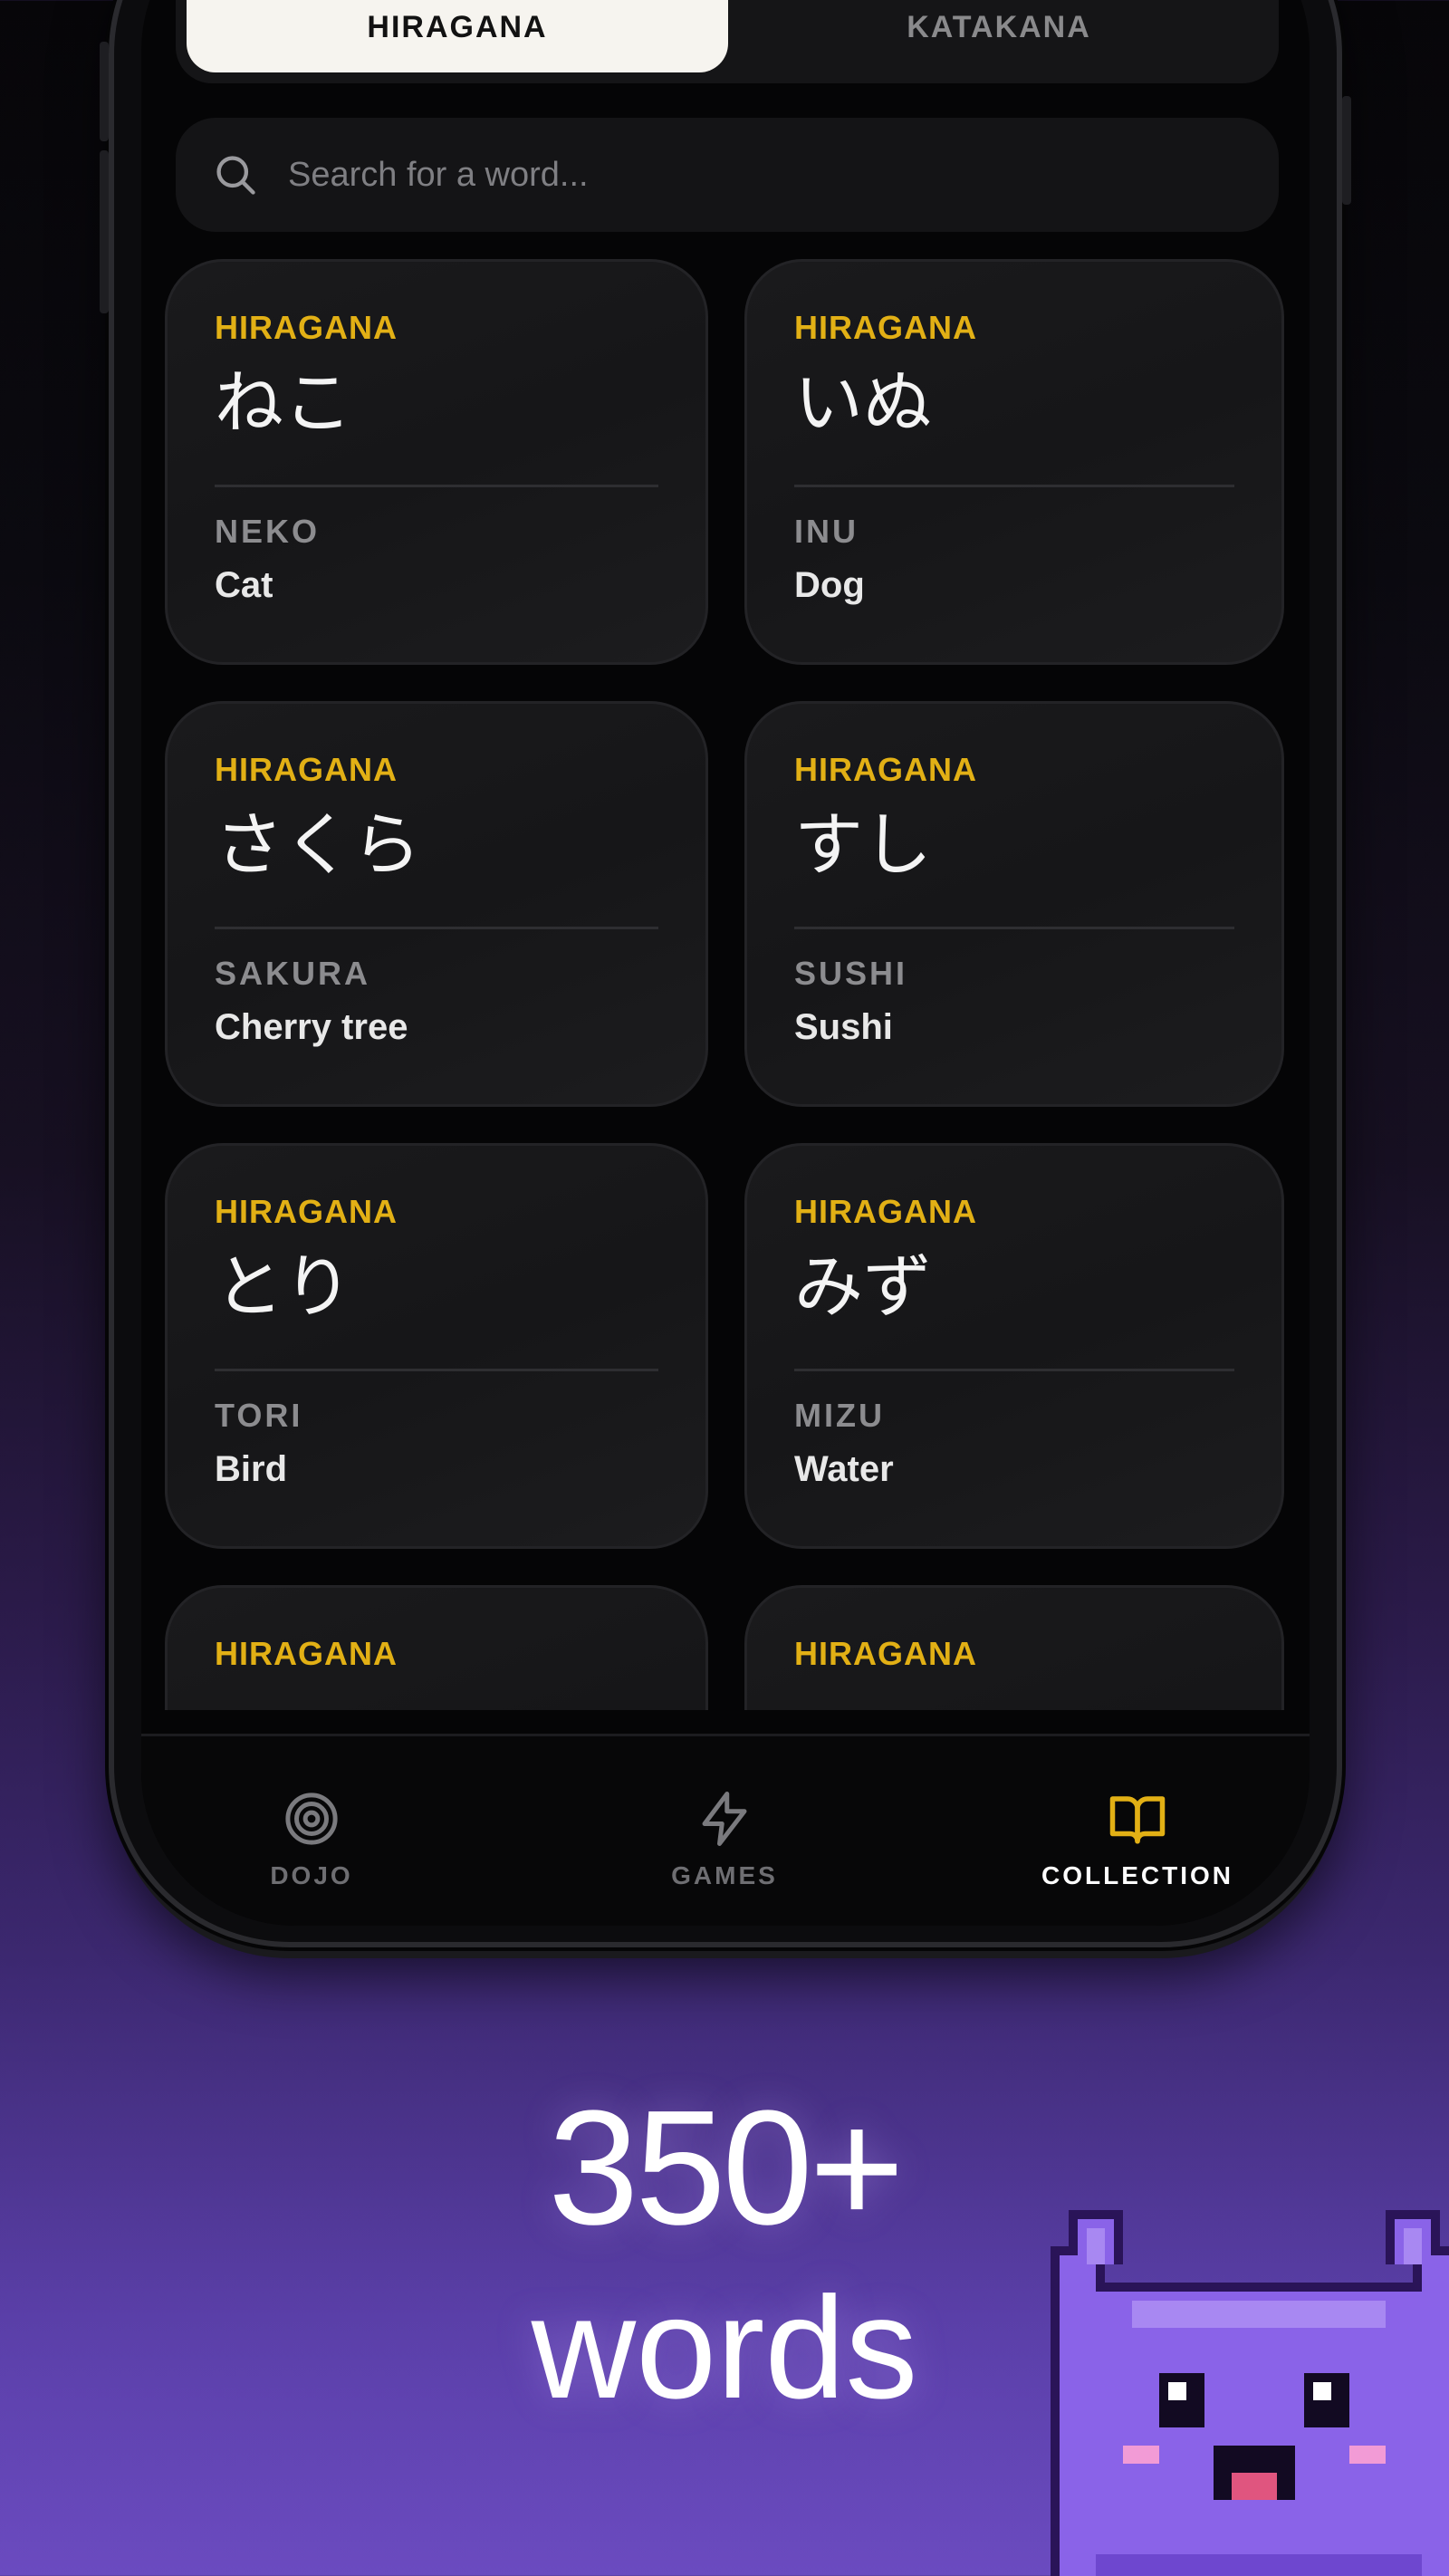 Image resolution: width=1449 pixels, height=2576 pixels. I want to click on card-meaning: Dog, so click(829, 585).